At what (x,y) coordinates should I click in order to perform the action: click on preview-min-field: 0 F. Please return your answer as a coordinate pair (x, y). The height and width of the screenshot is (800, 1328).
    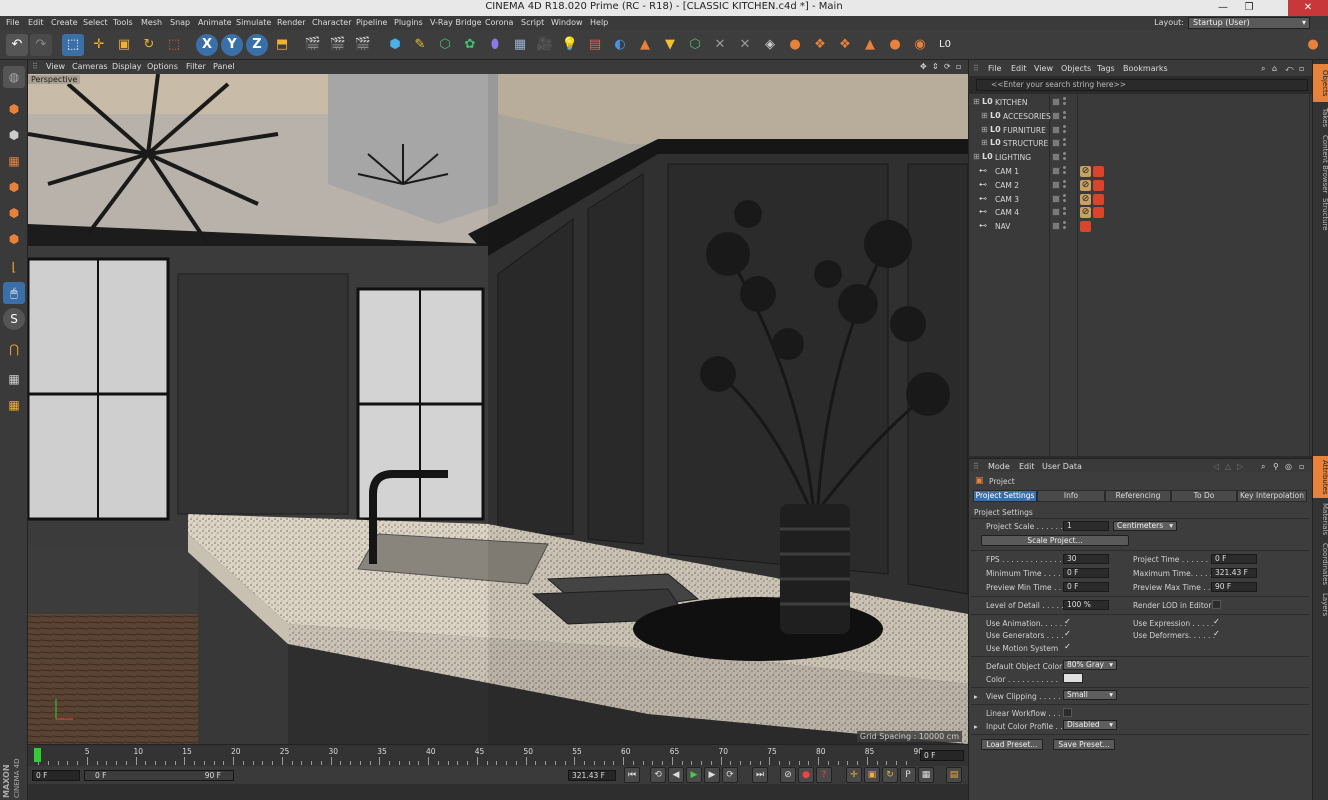
    Looking at the image, I should click on (1086, 587).